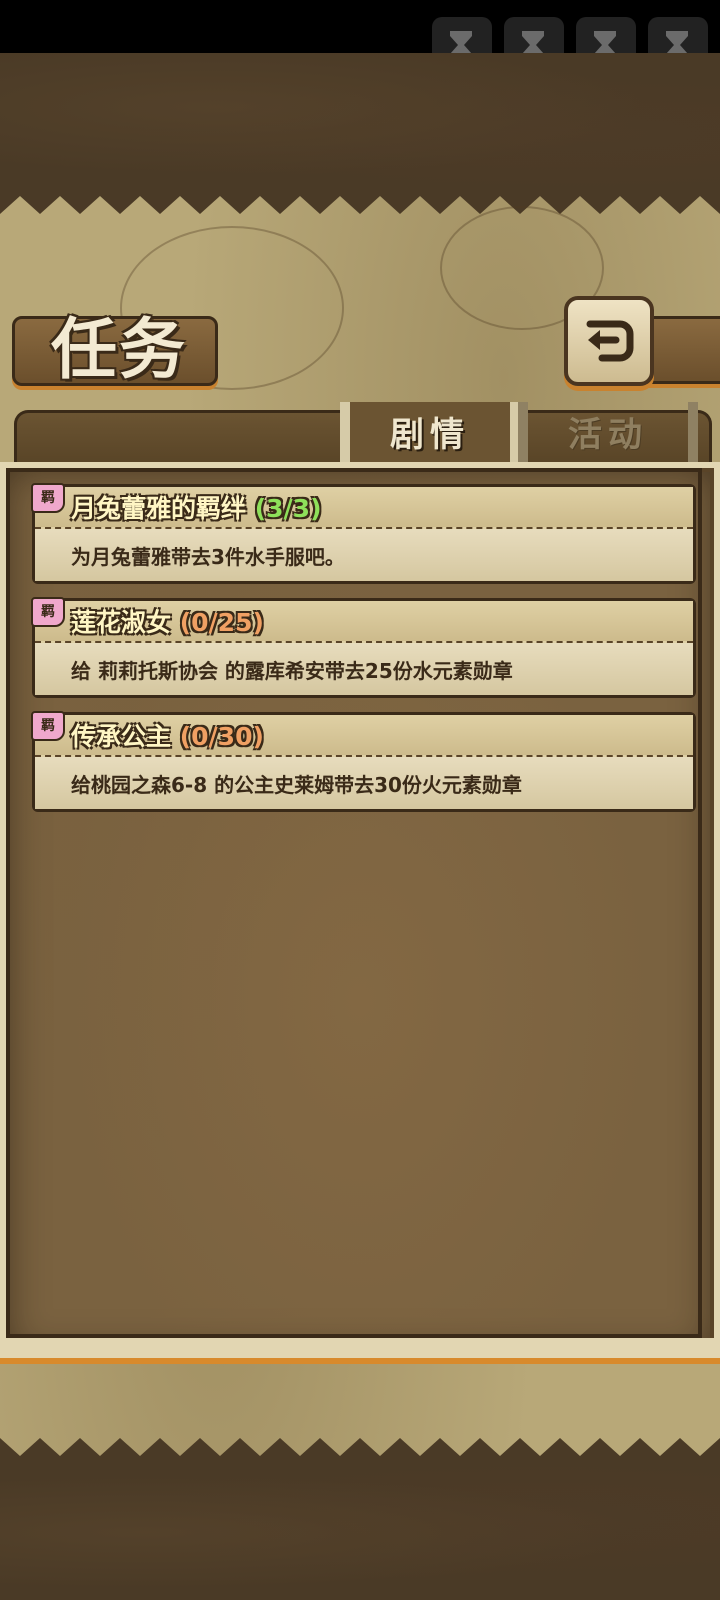 Image resolution: width=720 pixels, height=1600 pixels. Describe the element at coordinates (360, 1532) in the screenshot. I see `map-background-bottom` at that location.